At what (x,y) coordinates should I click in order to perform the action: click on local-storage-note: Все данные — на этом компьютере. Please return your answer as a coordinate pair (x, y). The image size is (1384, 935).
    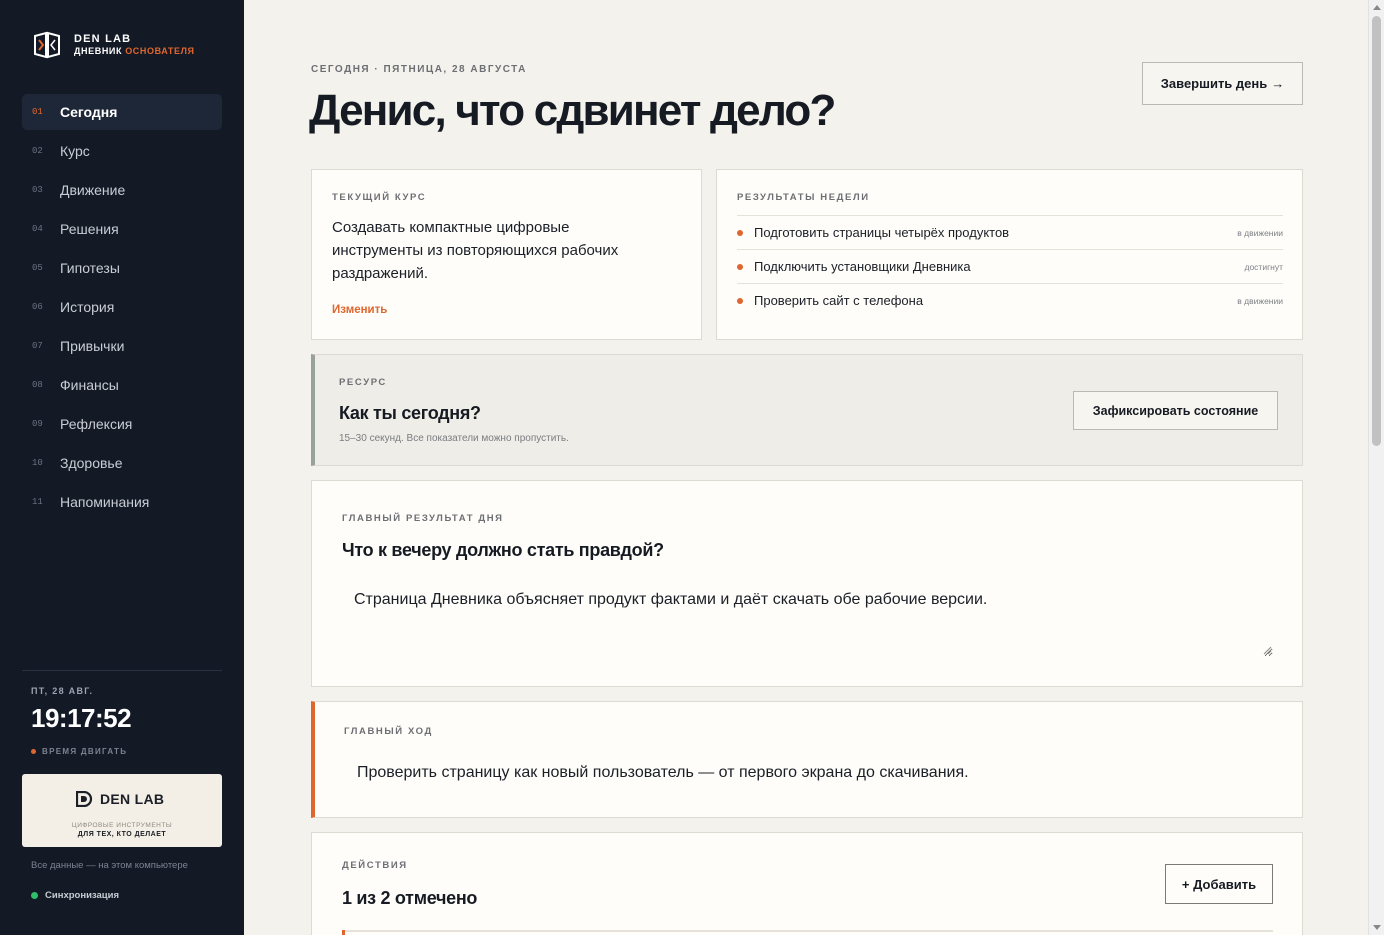
    Looking at the image, I should click on (109, 865).